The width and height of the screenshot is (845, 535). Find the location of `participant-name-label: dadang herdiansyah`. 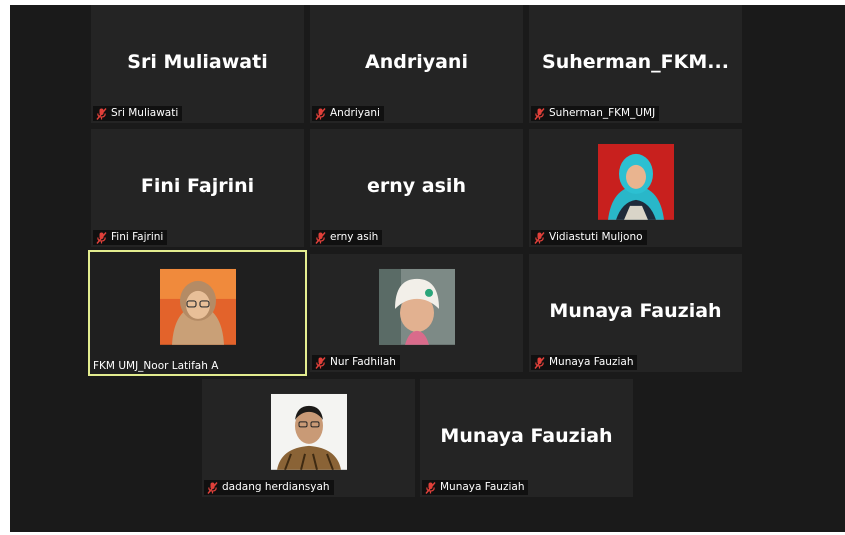

participant-name-label: dadang herdiansyah is located at coordinates (269, 487).